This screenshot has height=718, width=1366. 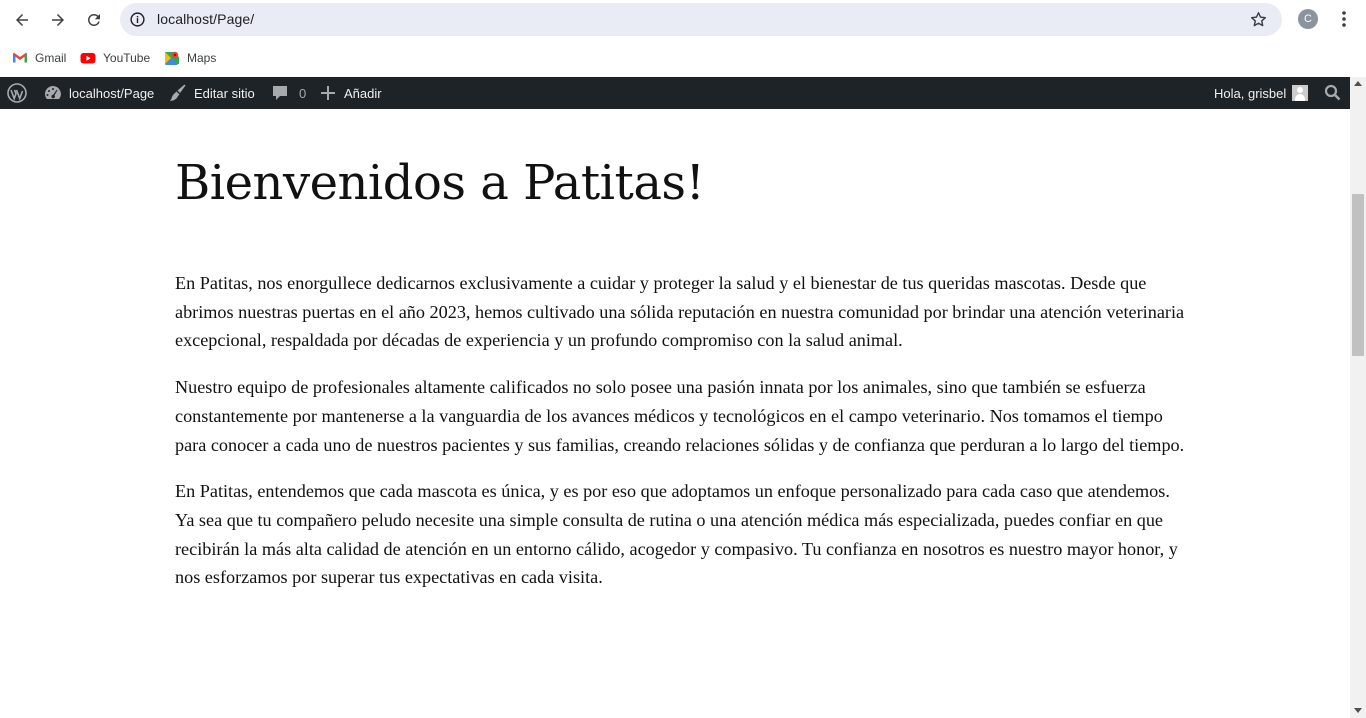 I want to click on plus-icon, so click(x=328, y=93).